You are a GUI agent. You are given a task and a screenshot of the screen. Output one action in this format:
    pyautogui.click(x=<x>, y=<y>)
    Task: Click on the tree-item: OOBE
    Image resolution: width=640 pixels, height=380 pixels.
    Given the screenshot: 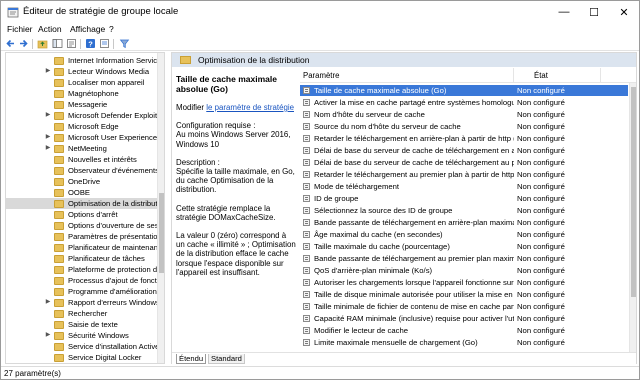 What is the action you would take?
    pyautogui.click(x=82, y=192)
    